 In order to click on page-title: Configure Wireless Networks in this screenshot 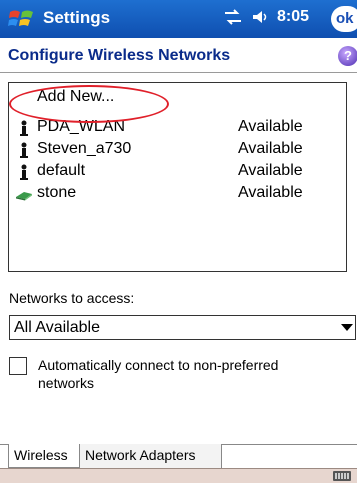, I will do `click(119, 55)`.